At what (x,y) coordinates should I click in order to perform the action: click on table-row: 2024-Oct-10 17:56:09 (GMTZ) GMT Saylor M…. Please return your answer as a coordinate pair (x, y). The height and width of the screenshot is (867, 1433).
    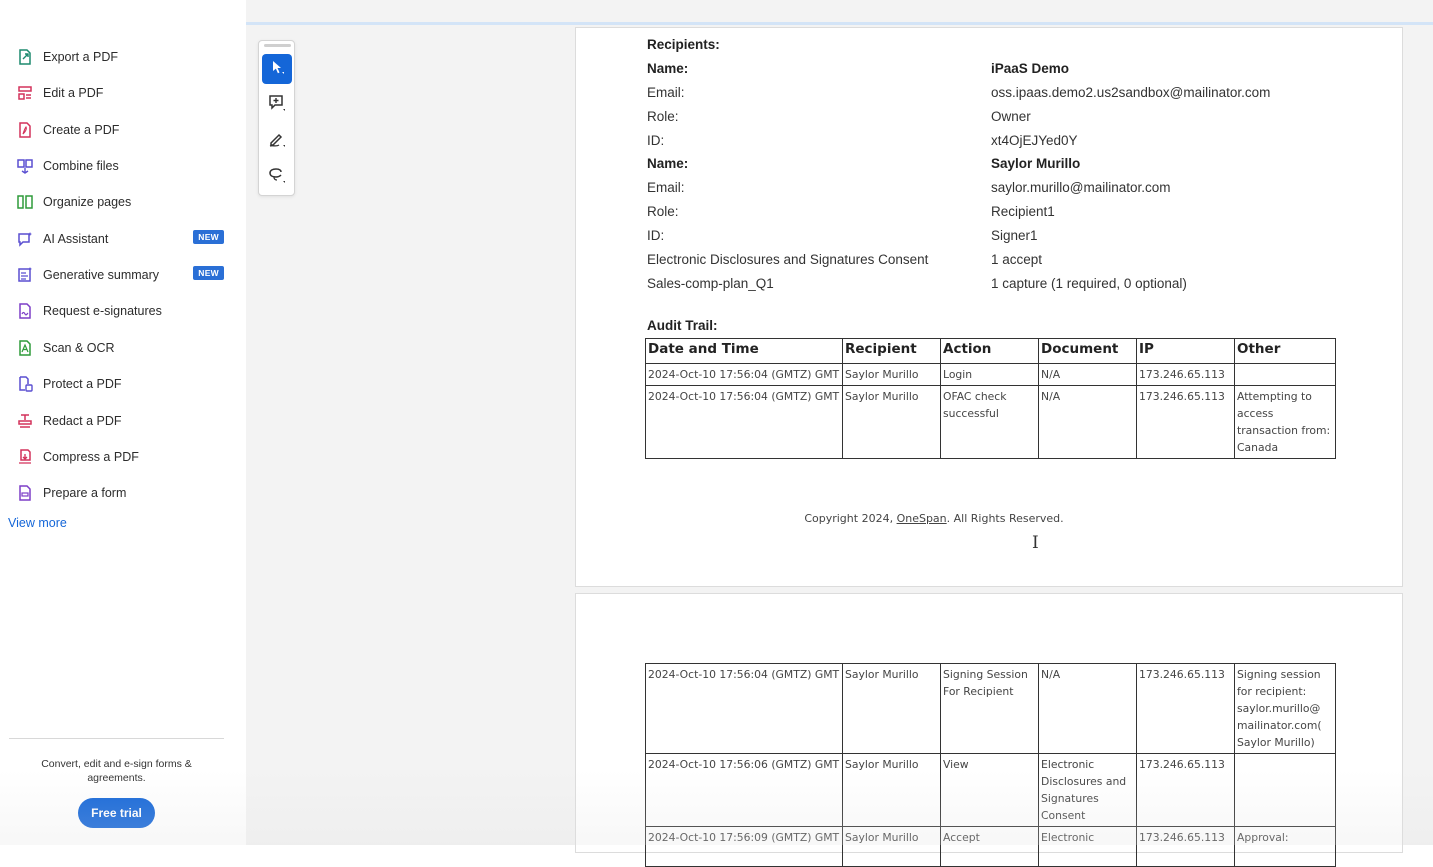
    Looking at the image, I should click on (990, 846).